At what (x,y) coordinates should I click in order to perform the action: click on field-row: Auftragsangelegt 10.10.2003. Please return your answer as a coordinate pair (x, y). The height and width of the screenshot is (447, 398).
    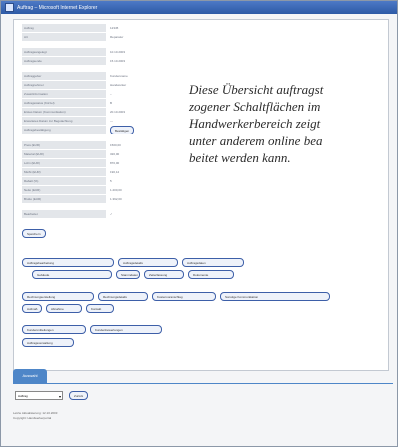
    Looking at the image, I should click on (97, 52).